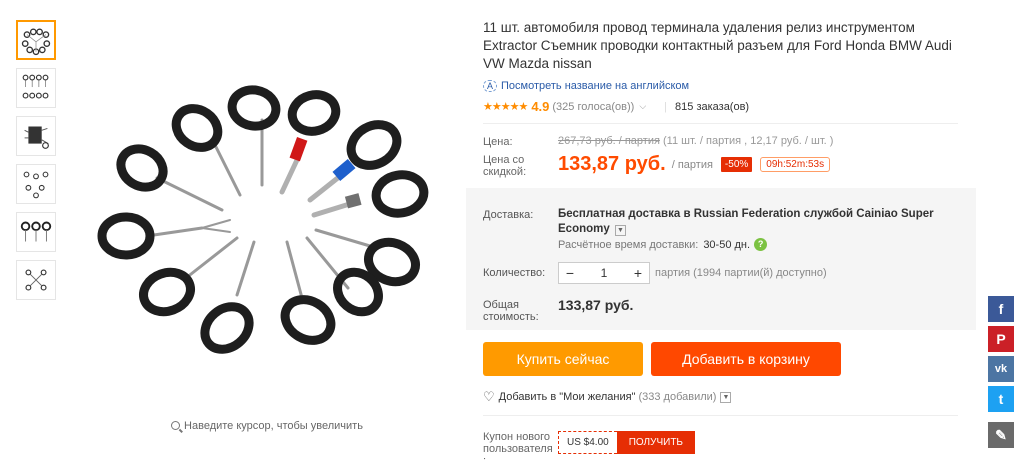  I want to click on help-icon: ?, so click(761, 244).